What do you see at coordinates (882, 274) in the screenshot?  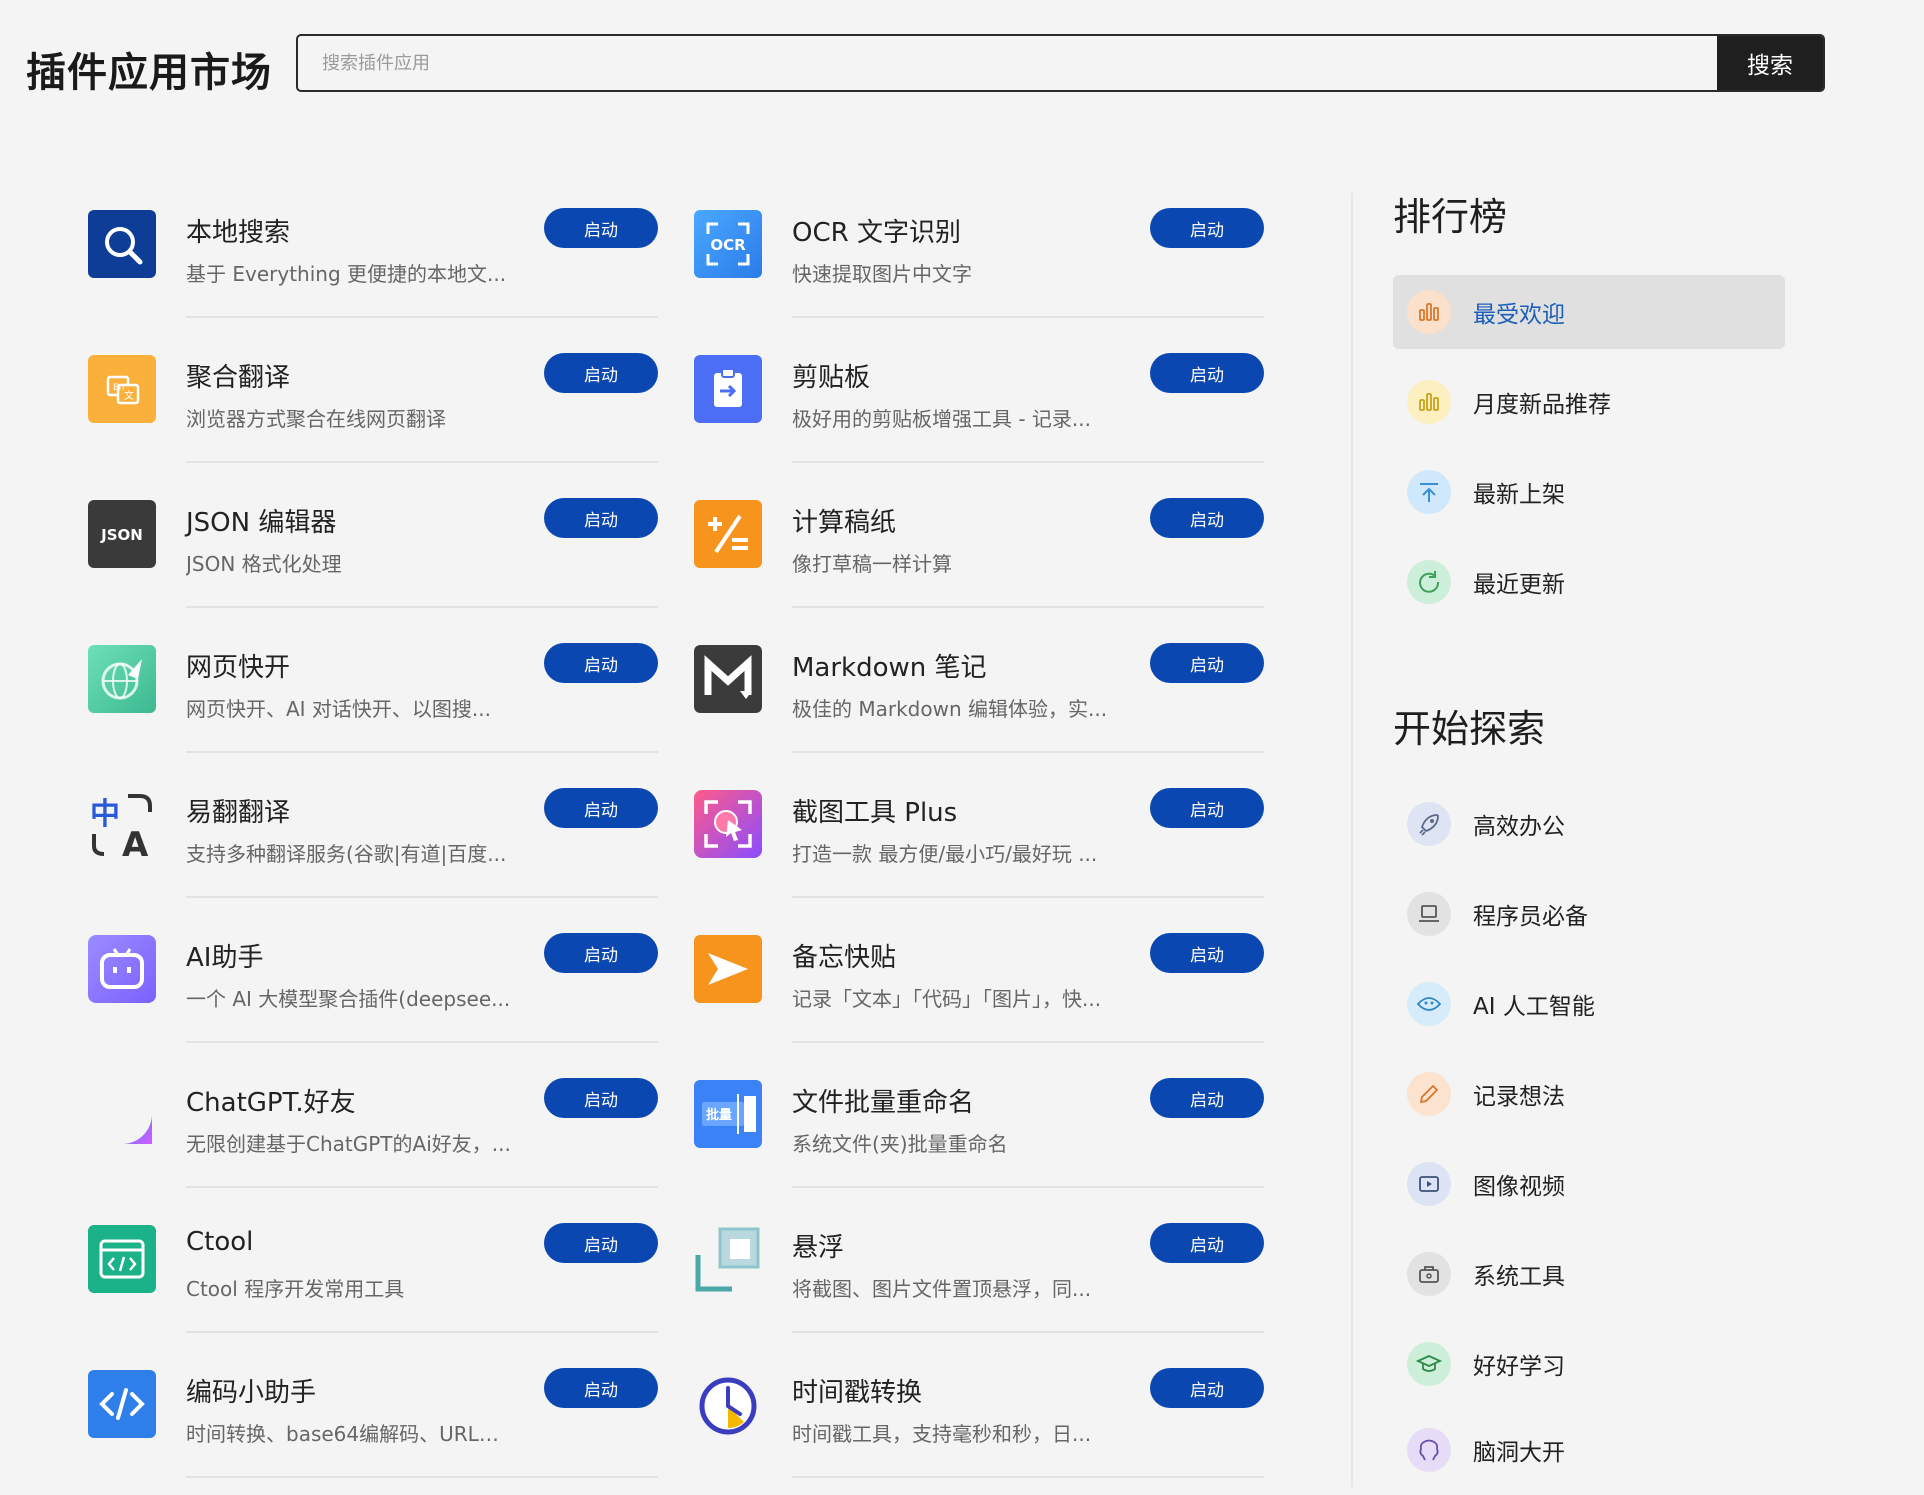 I see `plugin-desc: 快速提取图片中文字` at bounding box center [882, 274].